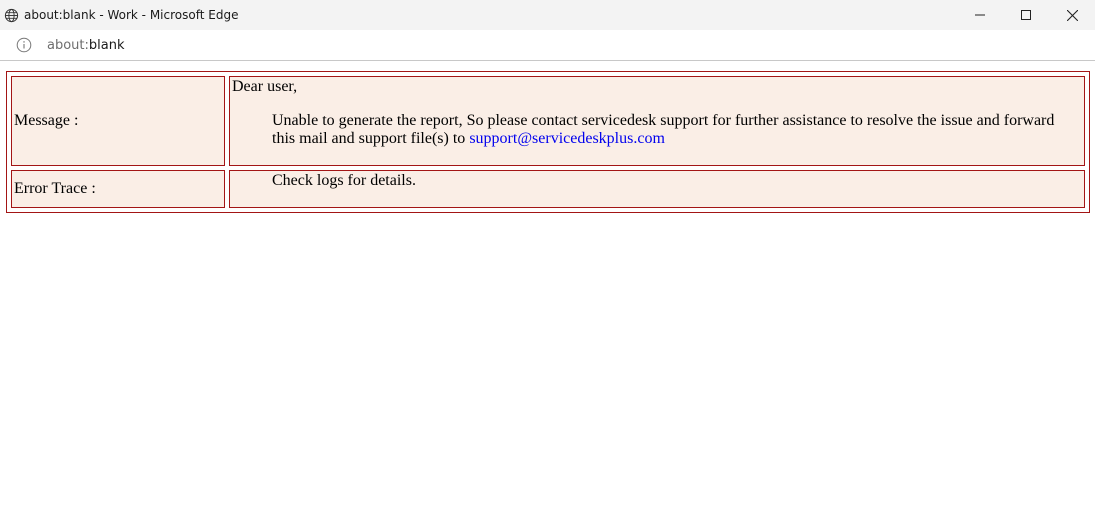  Describe the element at coordinates (131, 15) in the screenshot. I see `window-title: about:blank - Work - Microsoft Edge` at that location.